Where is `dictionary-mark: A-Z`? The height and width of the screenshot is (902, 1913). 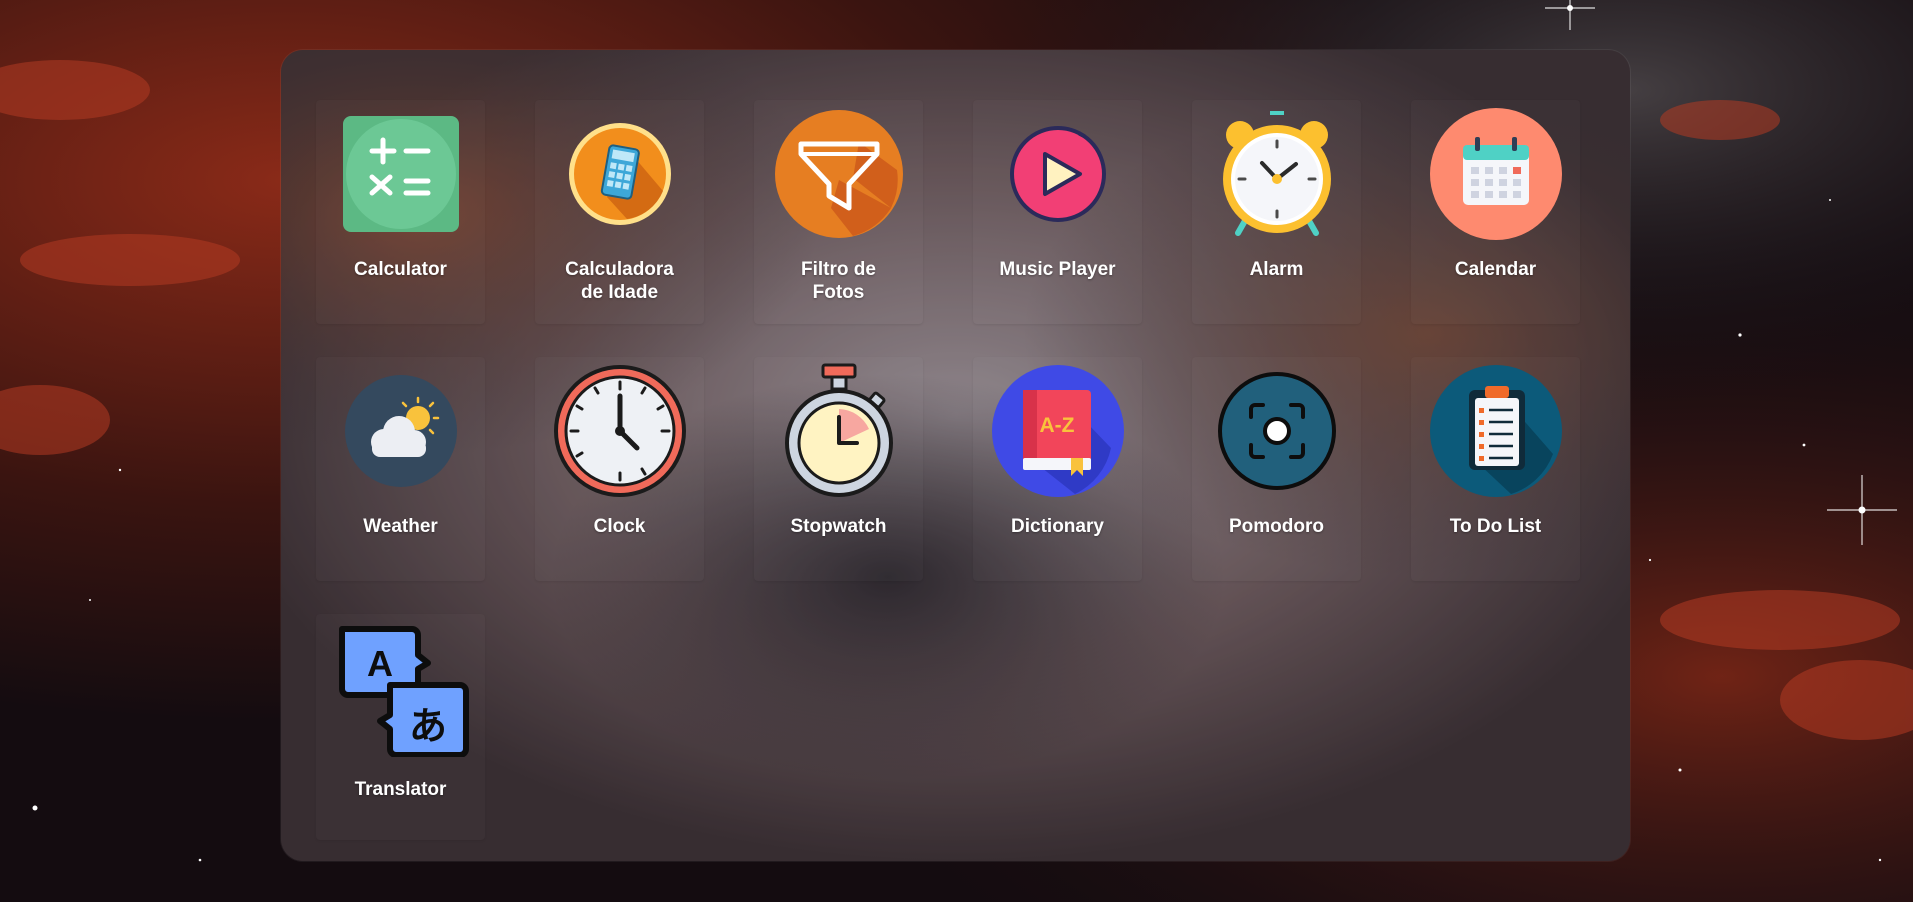 dictionary-mark: A-Z is located at coordinates (1056, 425).